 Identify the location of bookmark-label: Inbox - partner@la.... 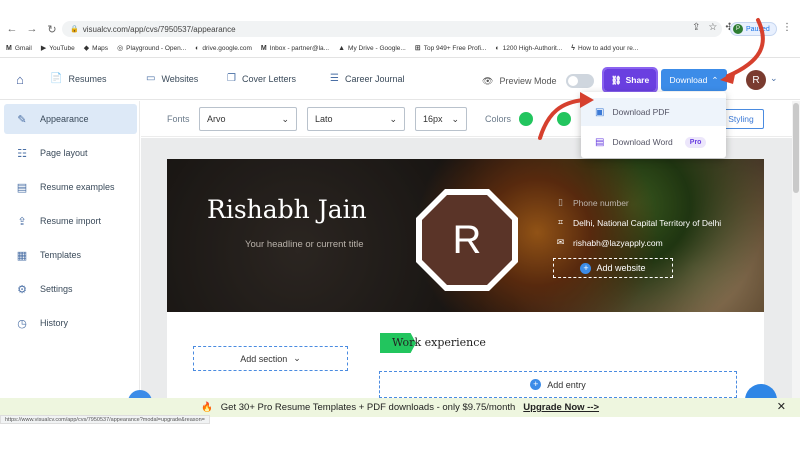
(299, 48).